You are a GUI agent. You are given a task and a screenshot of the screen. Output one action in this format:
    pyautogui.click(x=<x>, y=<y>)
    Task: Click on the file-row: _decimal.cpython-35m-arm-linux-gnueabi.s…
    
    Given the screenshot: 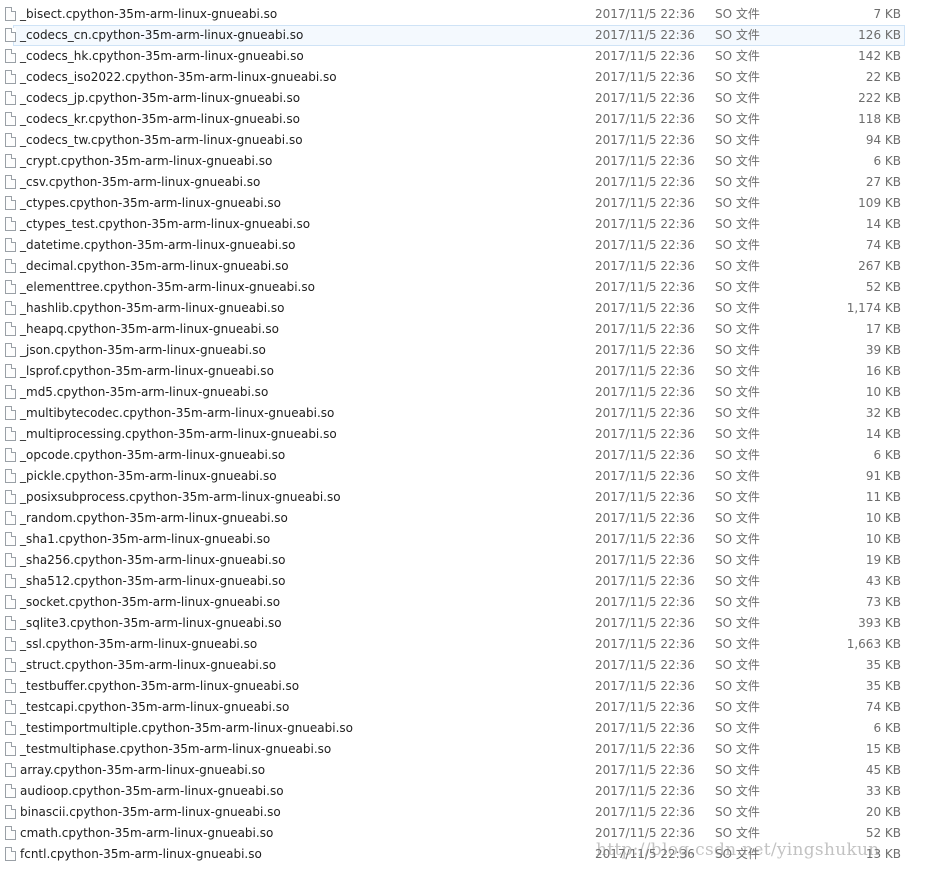 What is the action you would take?
    pyautogui.click(x=462, y=266)
    